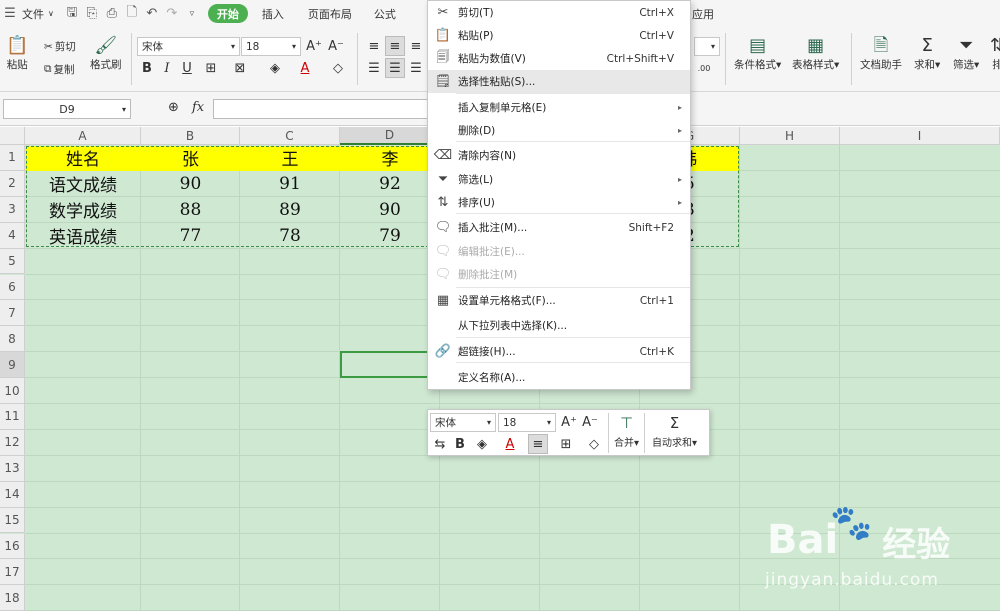 The height and width of the screenshot is (611, 1000). I want to click on column-header-h: H, so click(790, 136).